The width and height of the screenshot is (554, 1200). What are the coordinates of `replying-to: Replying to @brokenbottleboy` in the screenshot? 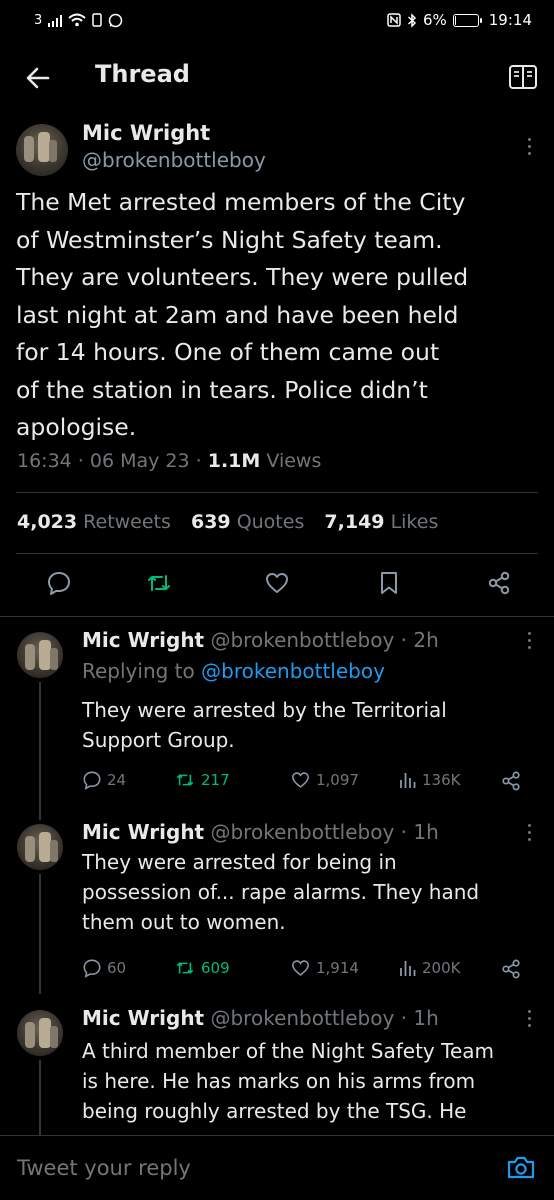 It's located at (233, 671).